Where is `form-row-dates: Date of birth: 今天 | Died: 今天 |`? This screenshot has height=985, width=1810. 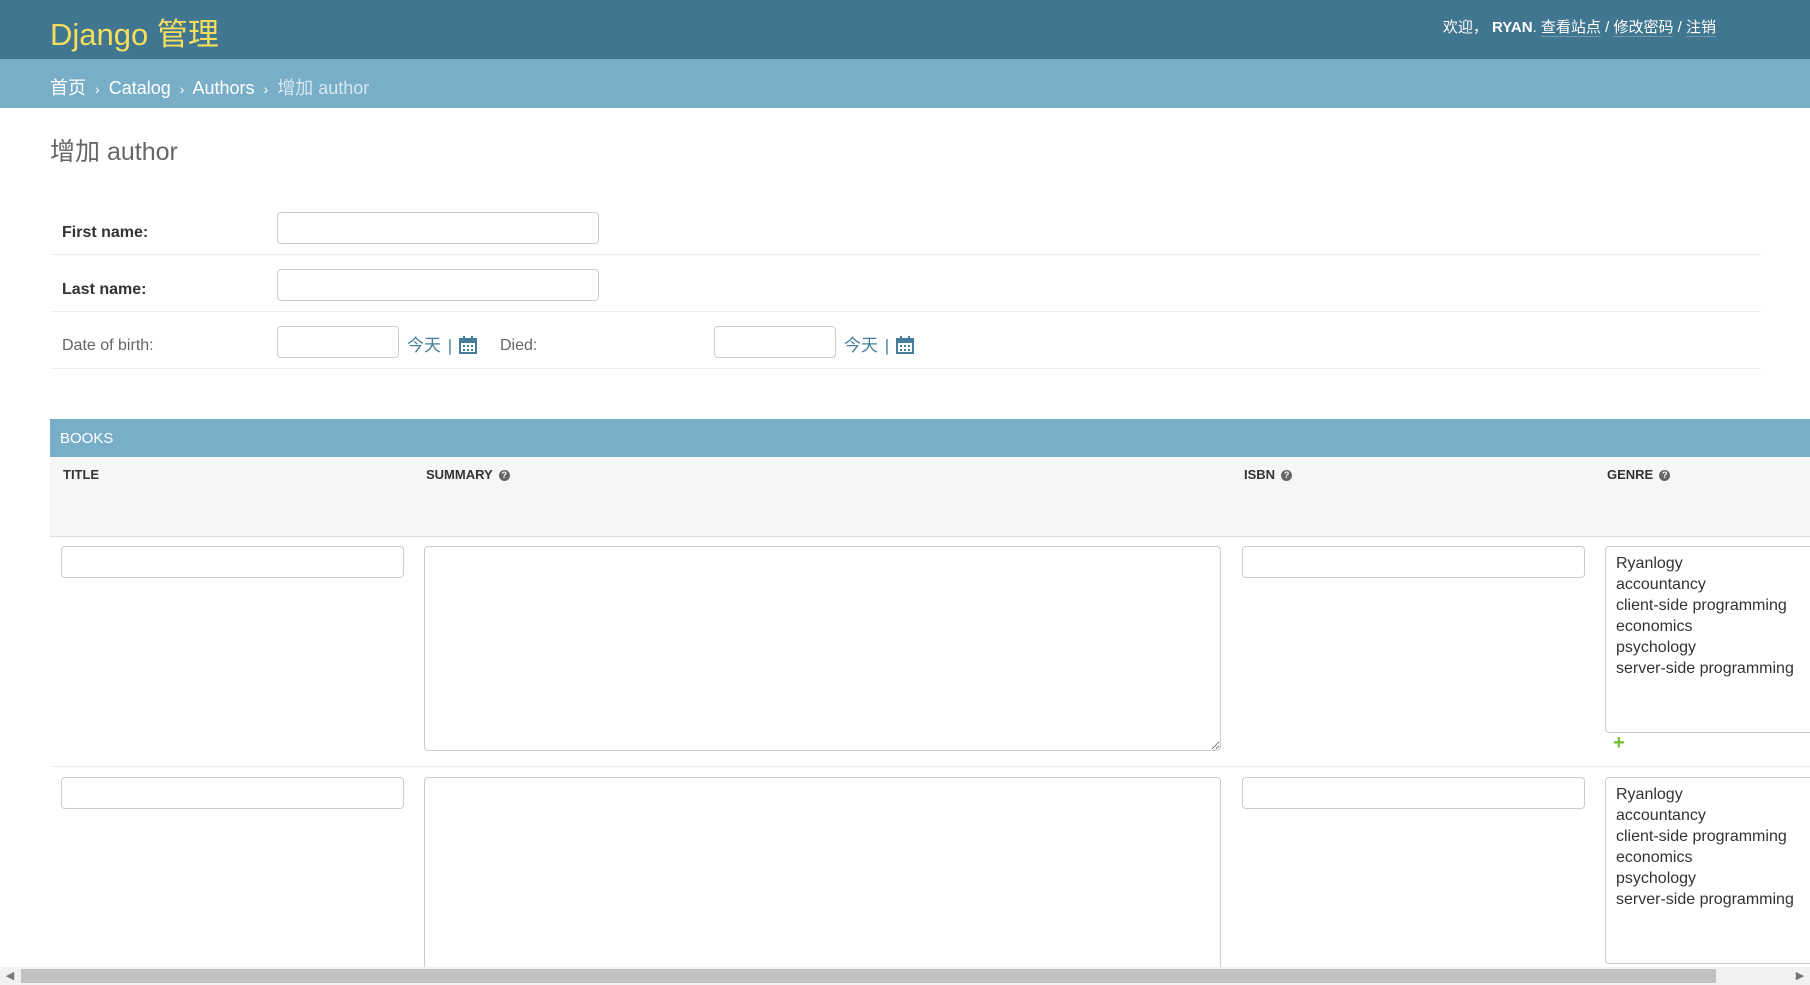
form-row-dates: Date of birth: 今天 | Died: 今天 | is located at coordinates (905, 340).